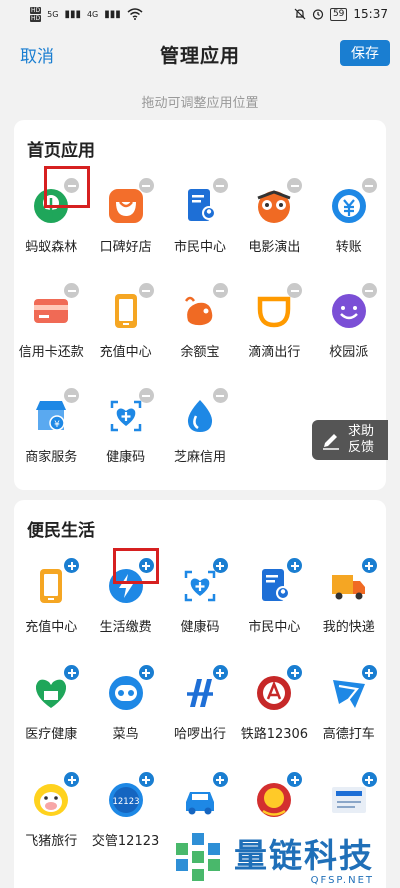 The height and width of the screenshot is (888, 400). What do you see at coordinates (51, 605) in the screenshot?
I see `life-app-item: 充值中心` at bounding box center [51, 605].